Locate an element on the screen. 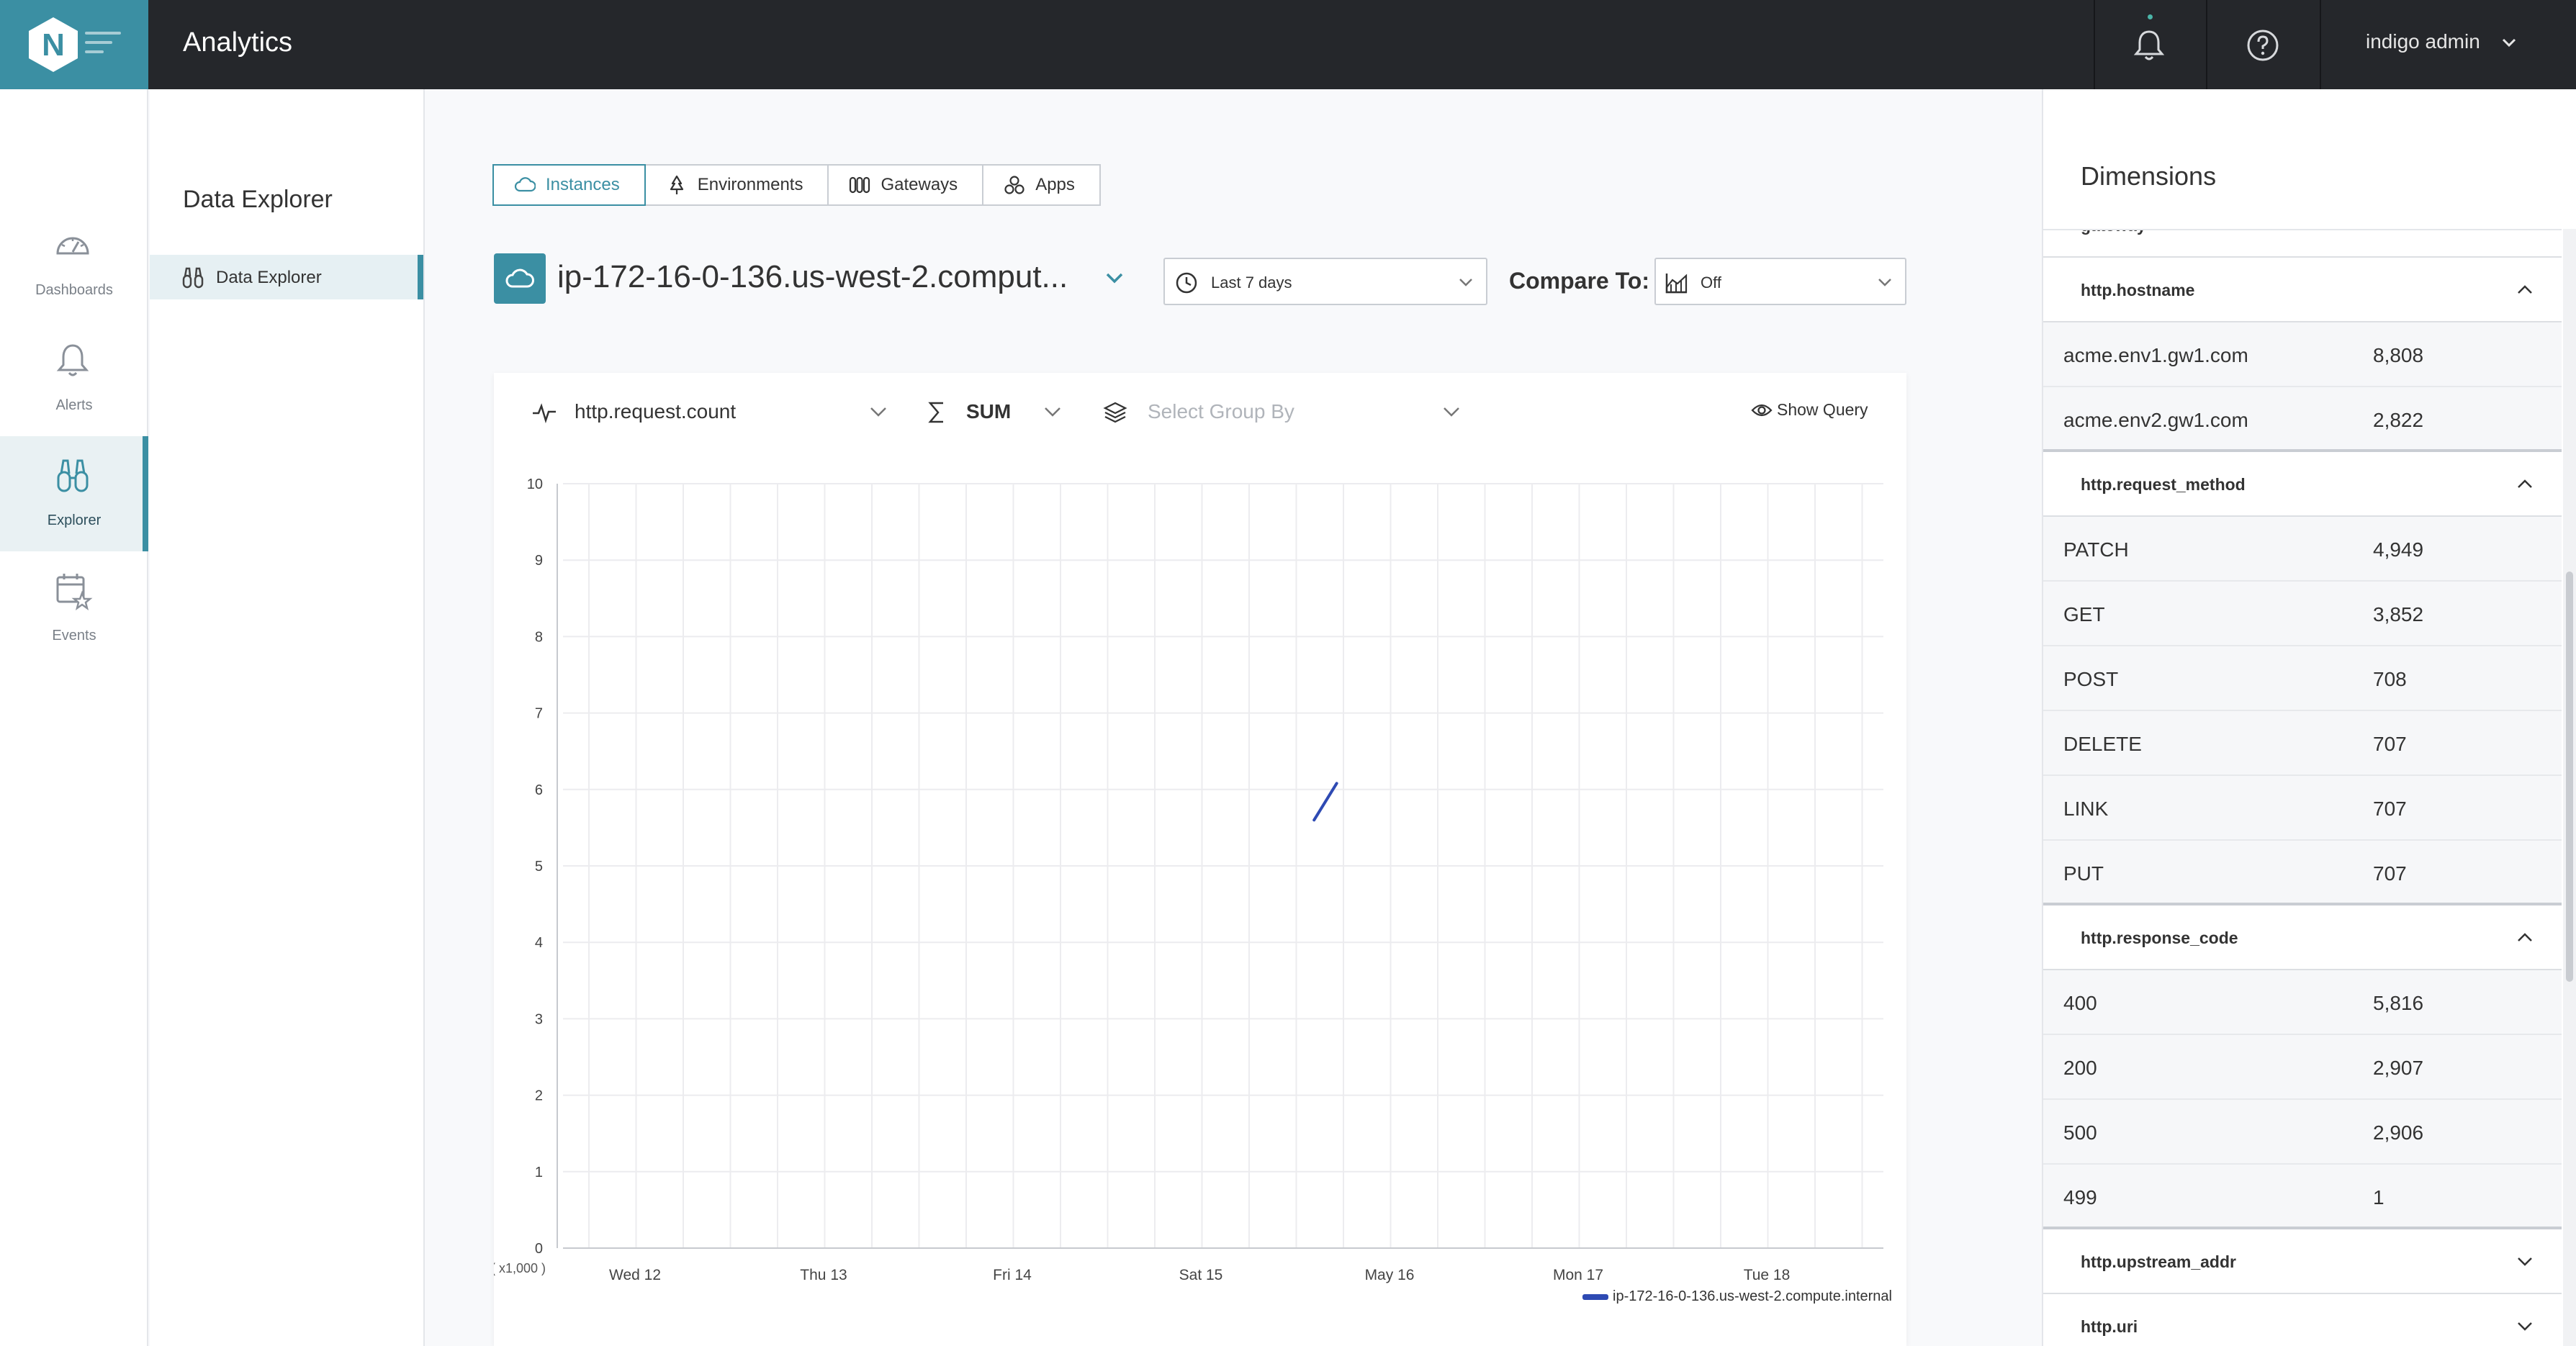  dimension-value-row: LINK 707 is located at coordinates (2302, 808).